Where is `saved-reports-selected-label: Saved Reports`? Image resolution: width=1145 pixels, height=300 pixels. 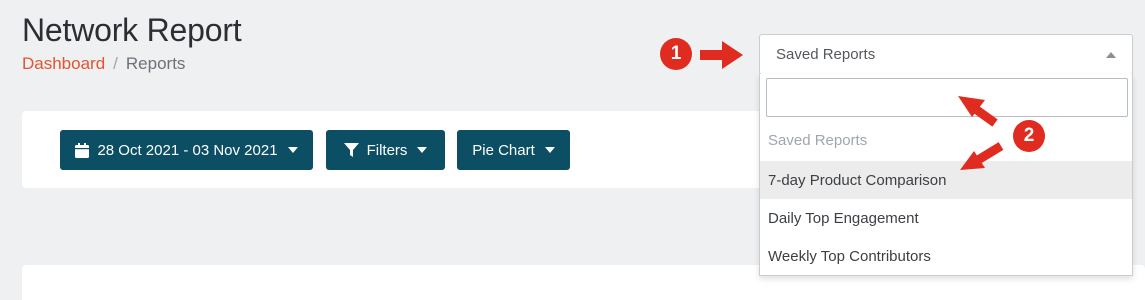 saved-reports-selected-label: Saved Reports is located at coordinates (826, 54).